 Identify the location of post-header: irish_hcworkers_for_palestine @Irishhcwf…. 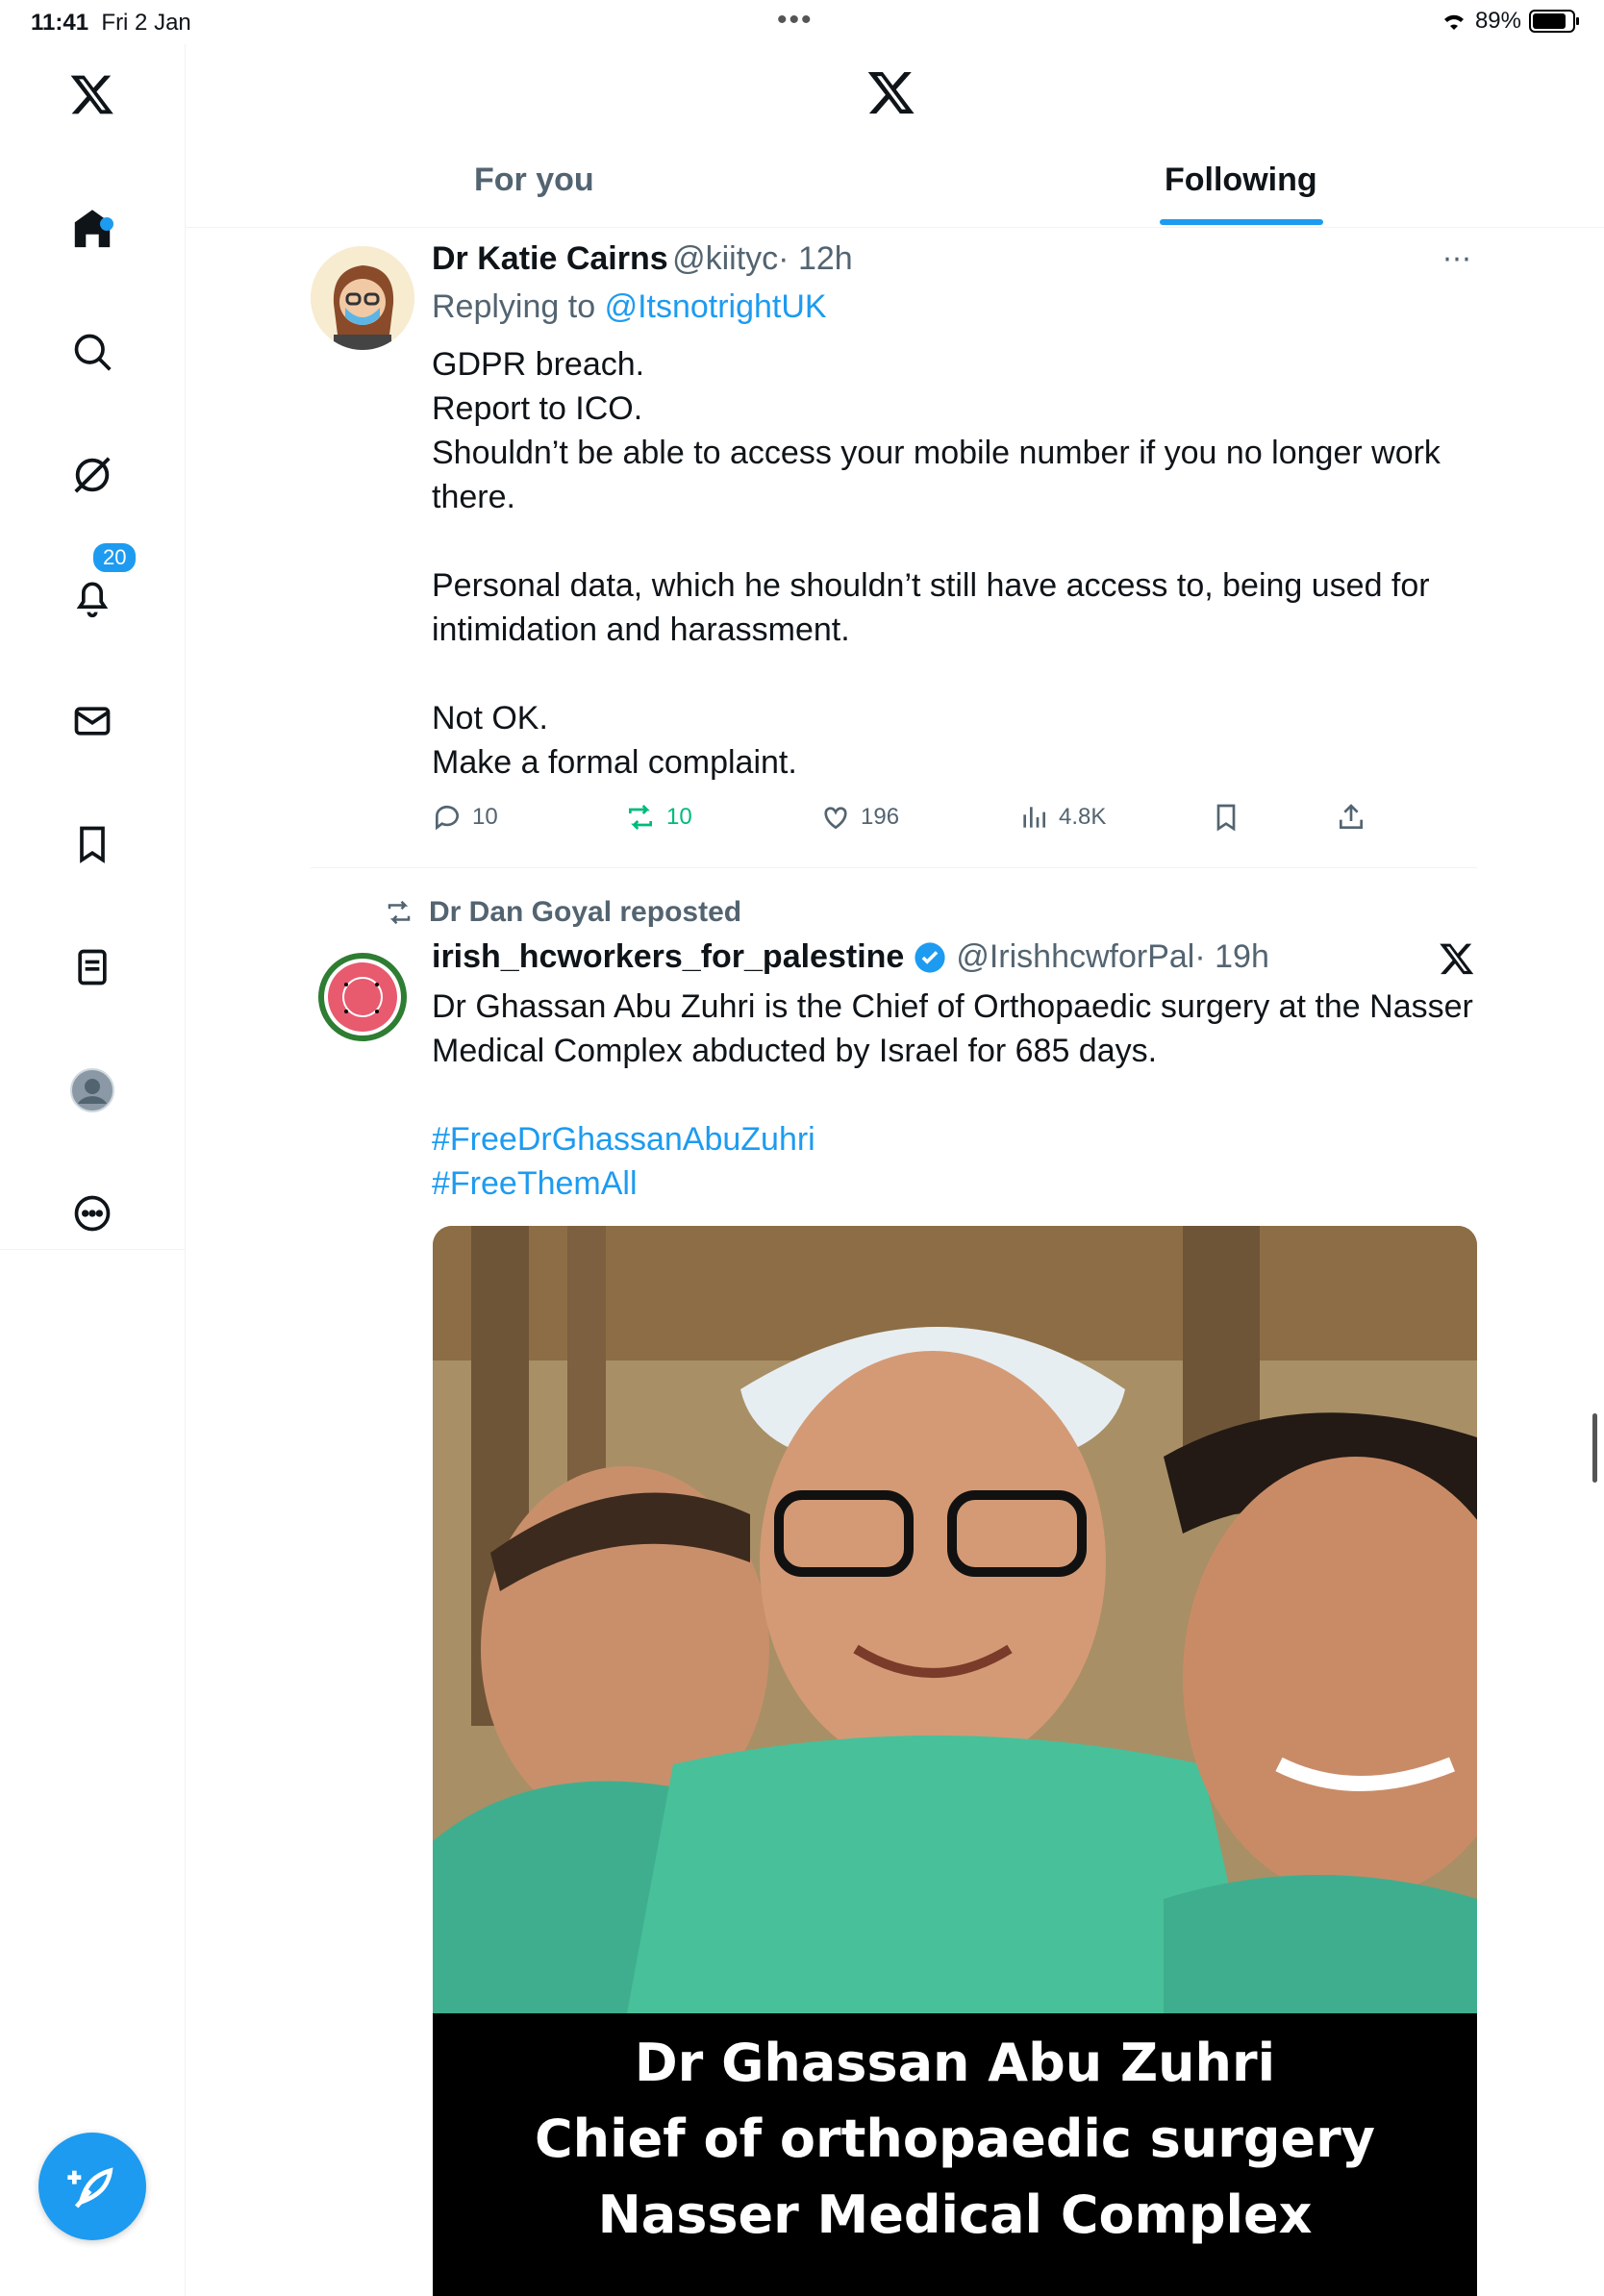
(850, 957).